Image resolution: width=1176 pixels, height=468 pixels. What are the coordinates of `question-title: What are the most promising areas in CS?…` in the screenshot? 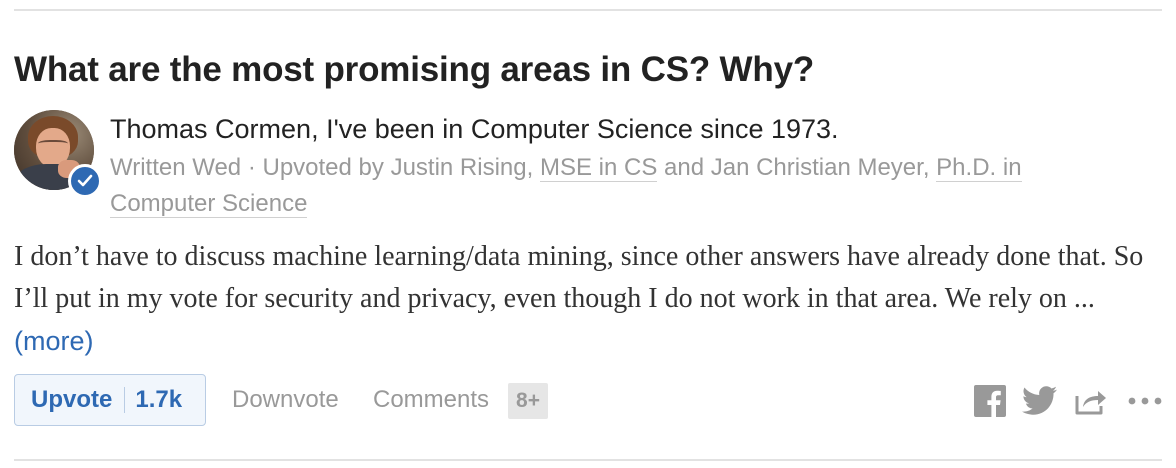 It's located at (414, 70).